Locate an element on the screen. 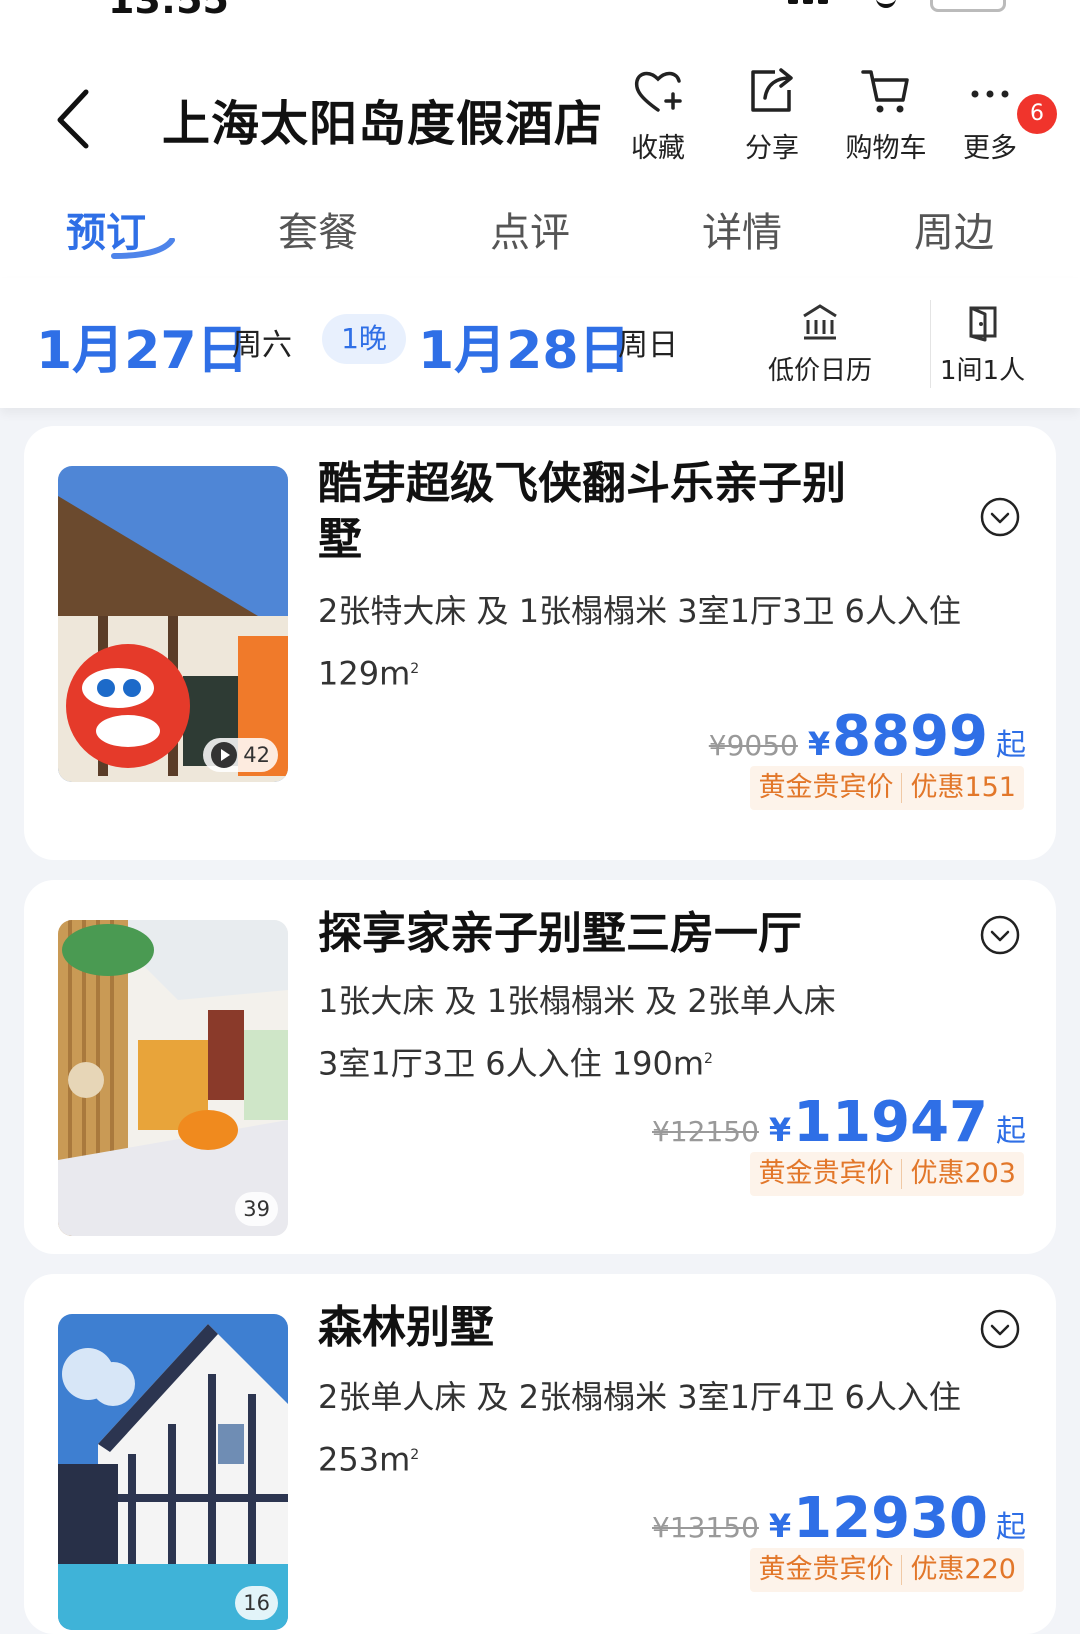  discount-amount: 优惠151 is located at coordinates (963, 787).